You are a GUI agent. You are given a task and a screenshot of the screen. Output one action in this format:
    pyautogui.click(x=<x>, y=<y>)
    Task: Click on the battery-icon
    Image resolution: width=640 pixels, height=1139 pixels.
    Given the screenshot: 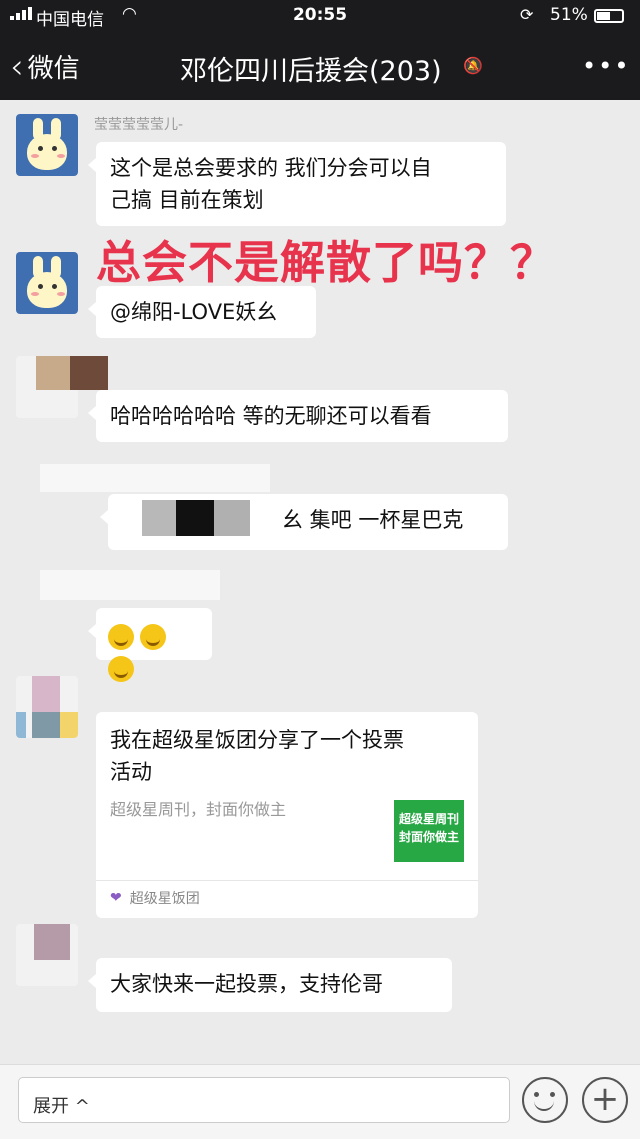 What is the action you would take?
    pyautogui.click(x=609, y=16)
    